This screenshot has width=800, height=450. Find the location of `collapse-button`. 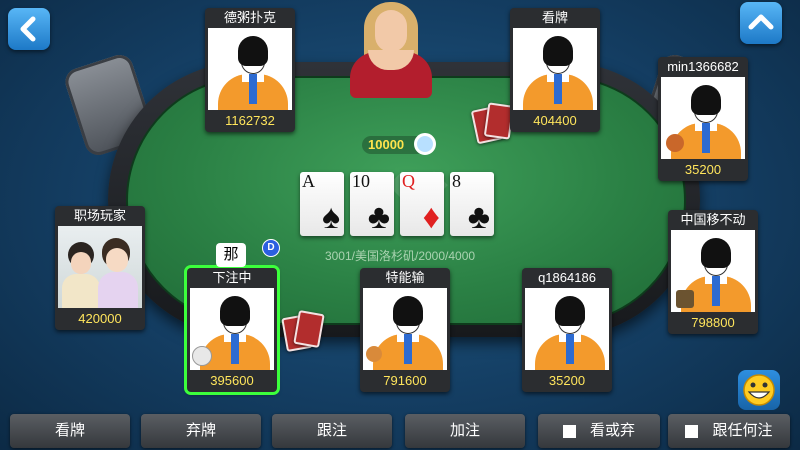

collapse-button is located at coordinates (761, 23).